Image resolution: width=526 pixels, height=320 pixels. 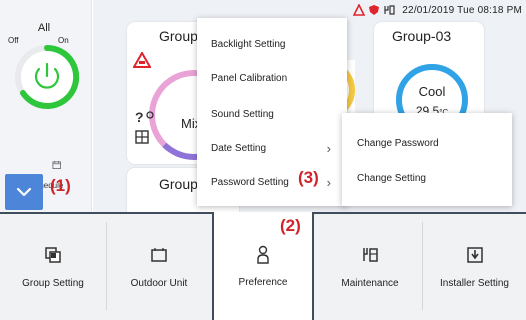 What do you see at coordinates (60, 185) in the screenshot?
I see `annotation-1: (1)` at bounding box center [60, 185].